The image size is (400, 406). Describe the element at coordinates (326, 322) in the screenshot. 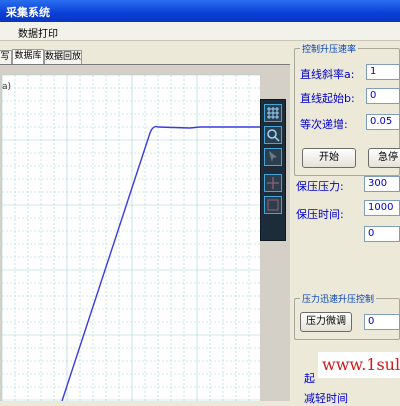

I see `fine-tune-button: 压力微调` at that location.